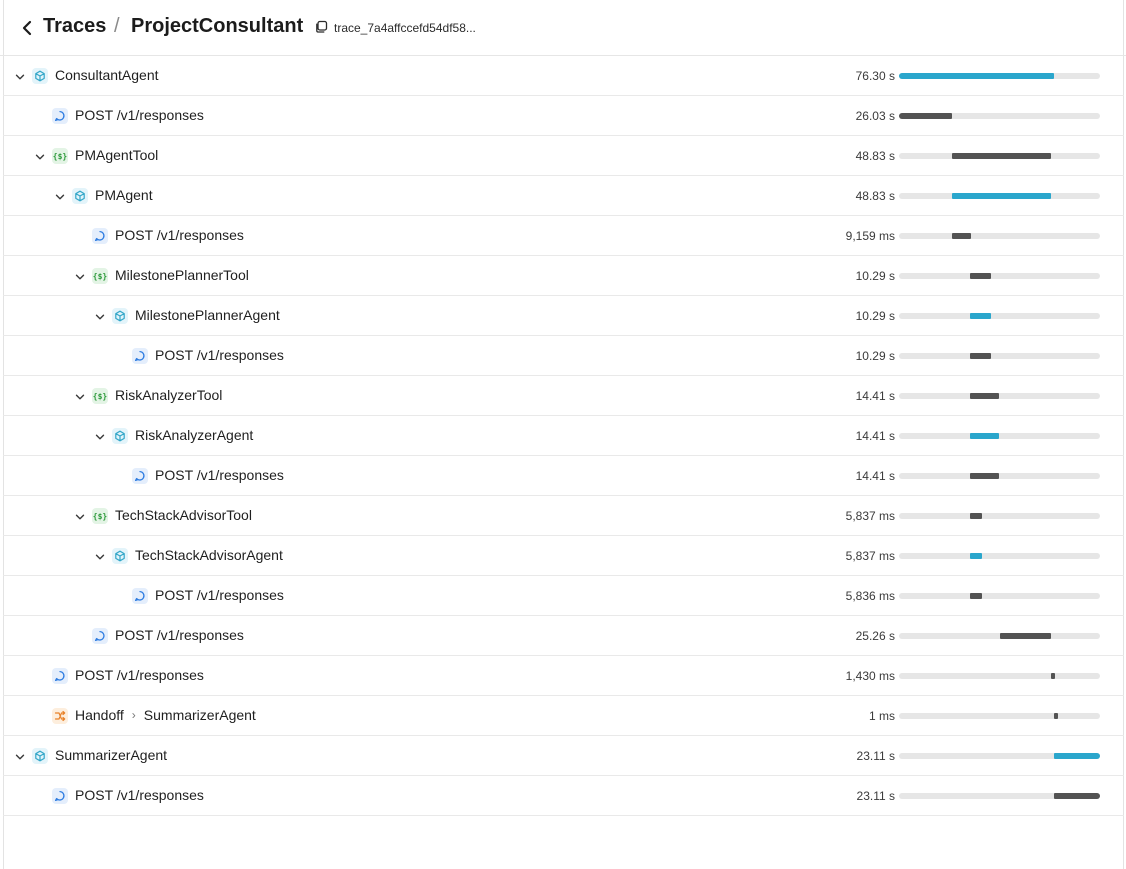 The image size is (1126, 869). I want to click on span-duration: 1 ms, so click(881, 716).